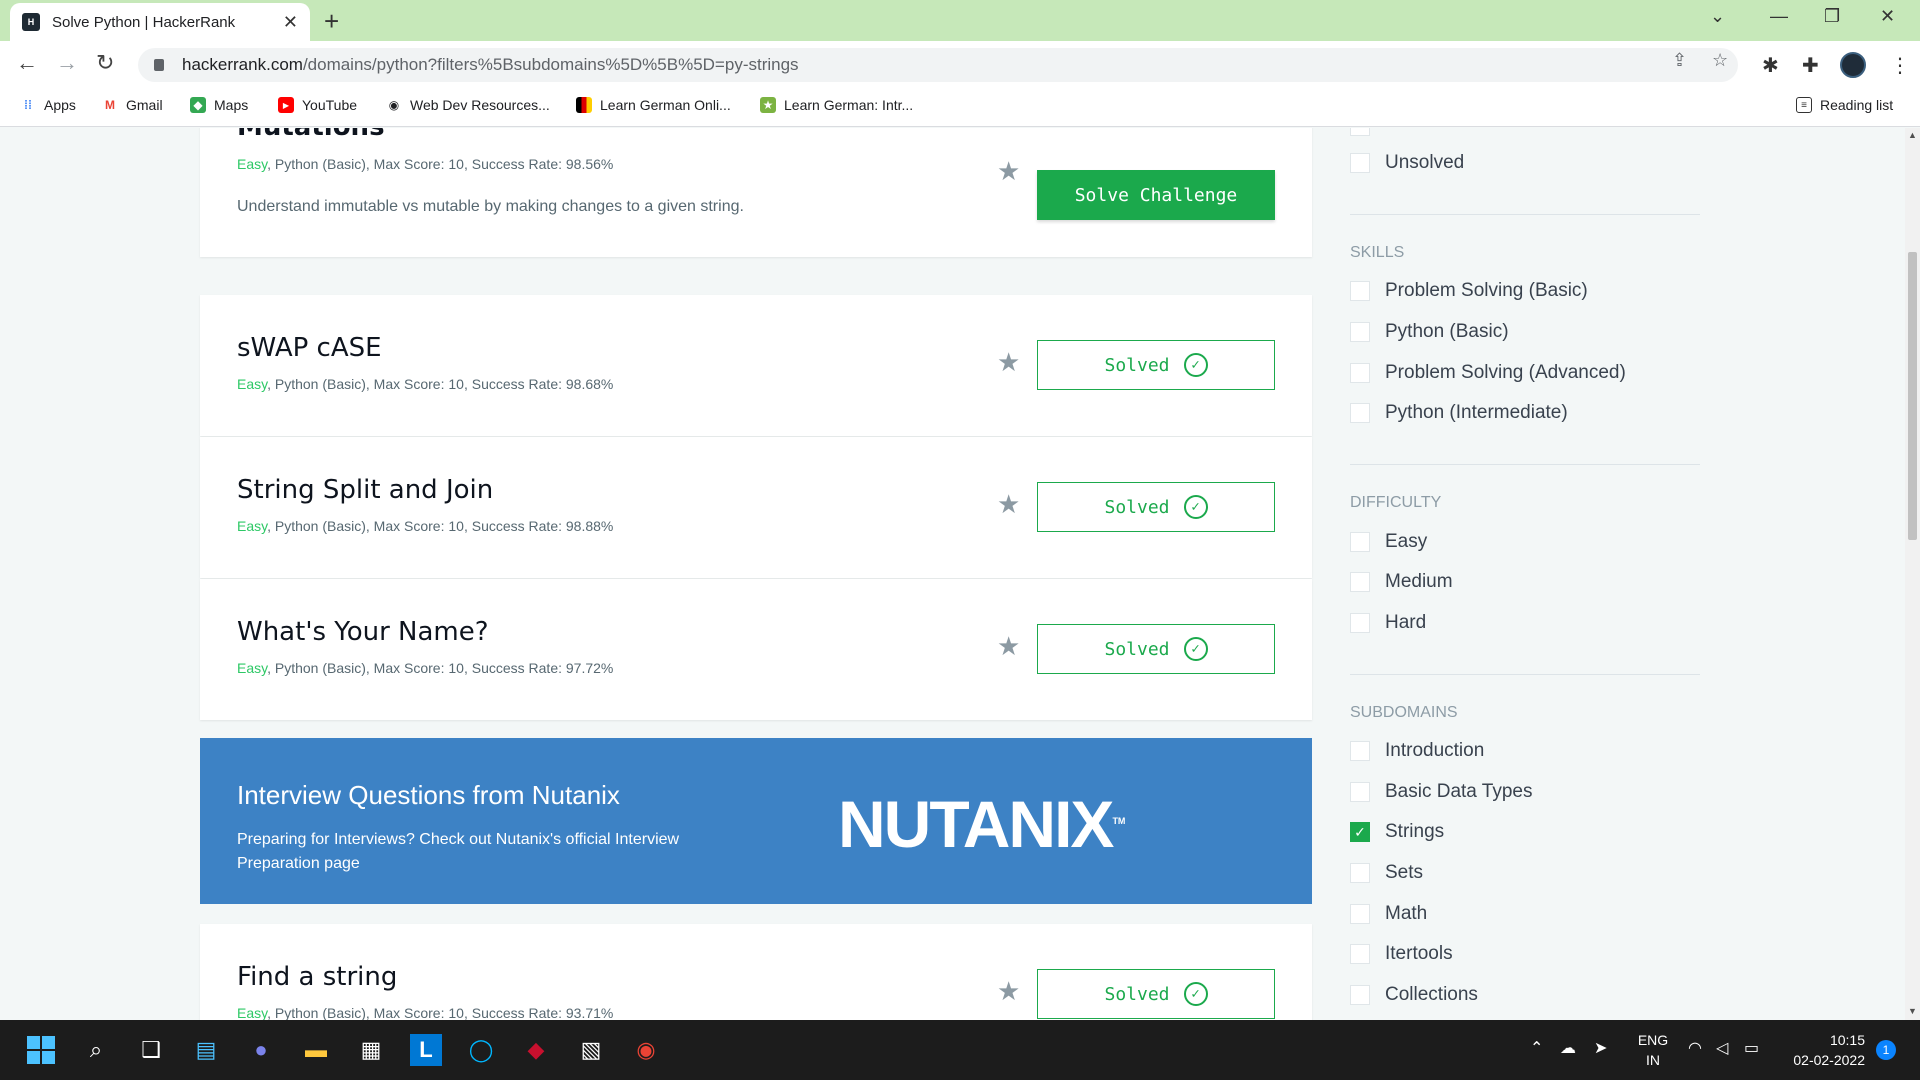  Describe the element at coordinates (1810, 65) in the screenshot. I see `extensions-puzzle-icon: ✚` at that location.